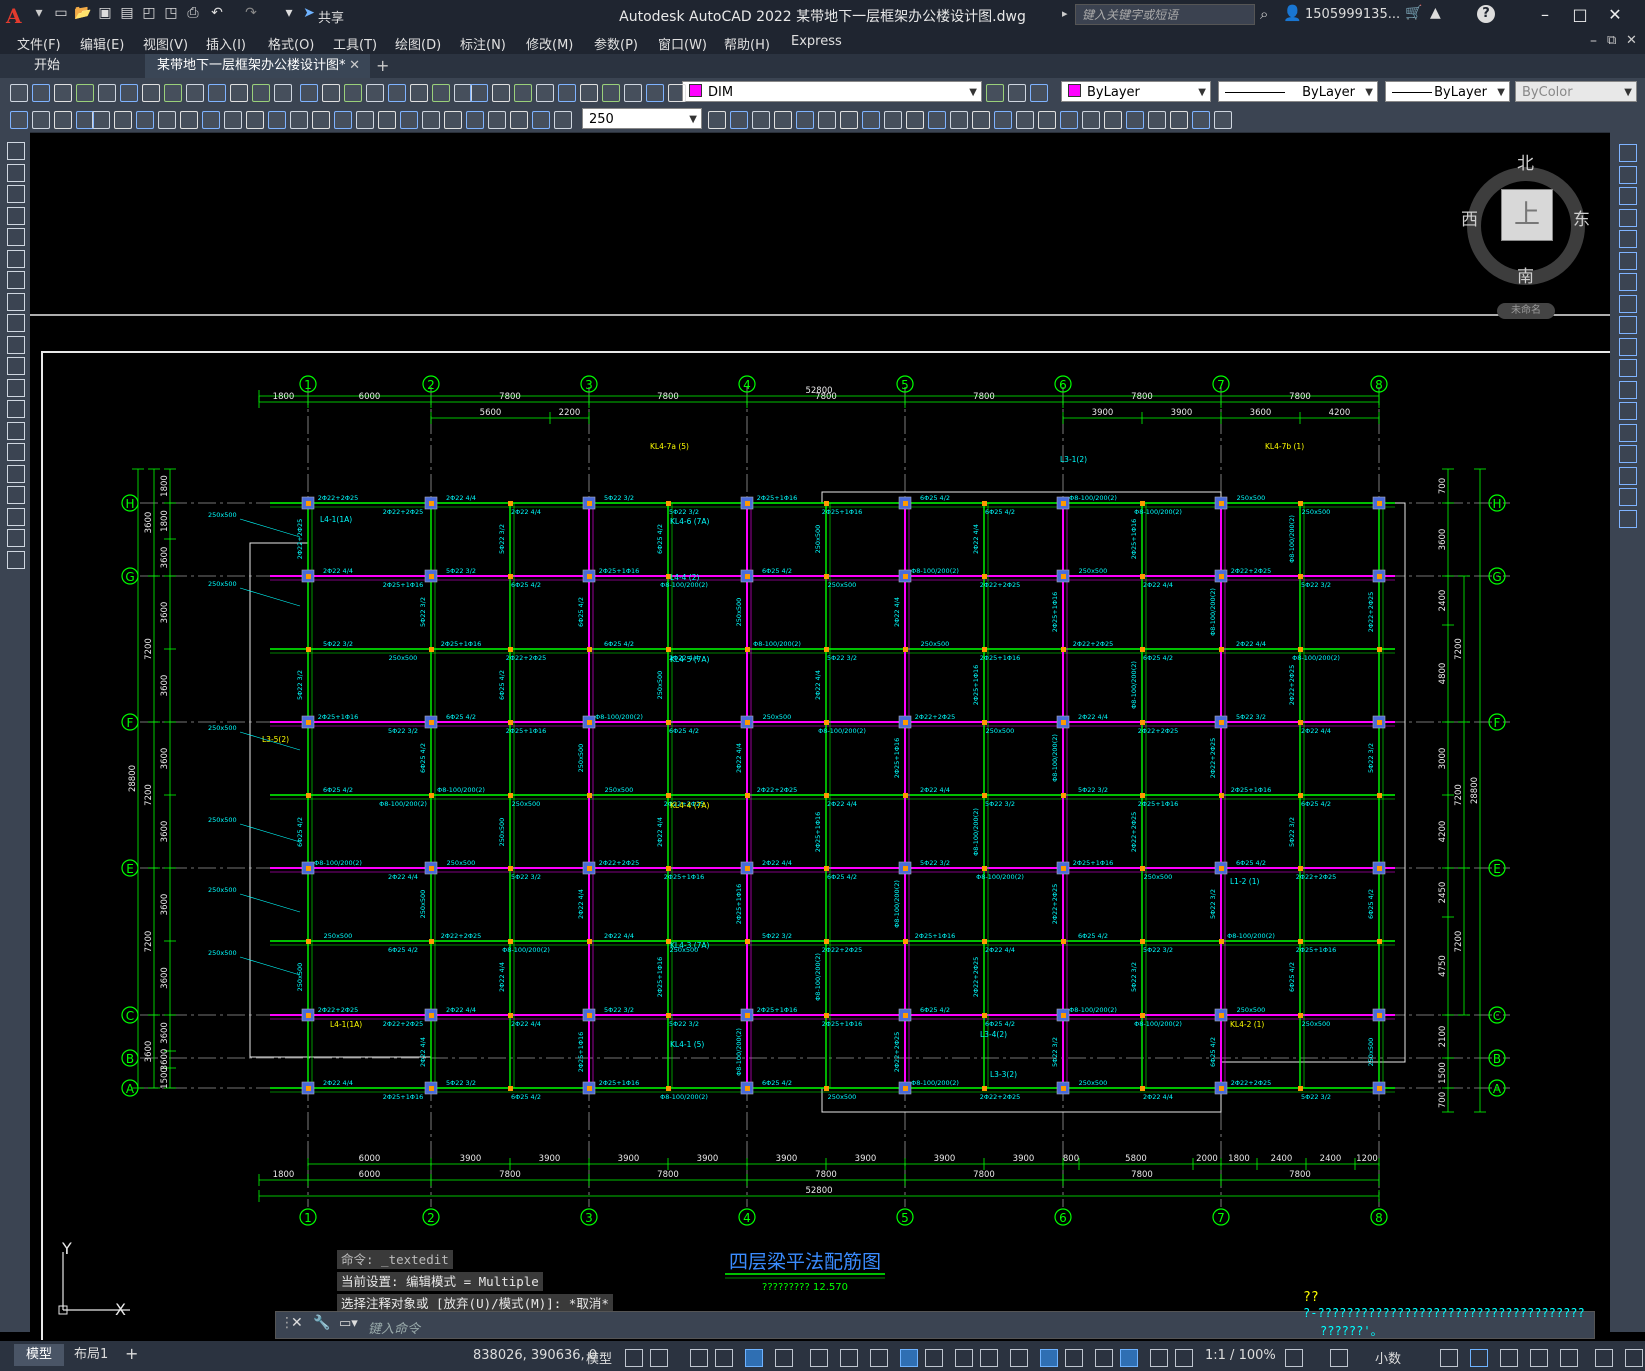 The width and height of the screenshot is (1645, 1371). What do you see at coordinates (1388, 1357) in the screenshot?
I see `units-dropdown: 小数` at bounding box center [1388, 1357].